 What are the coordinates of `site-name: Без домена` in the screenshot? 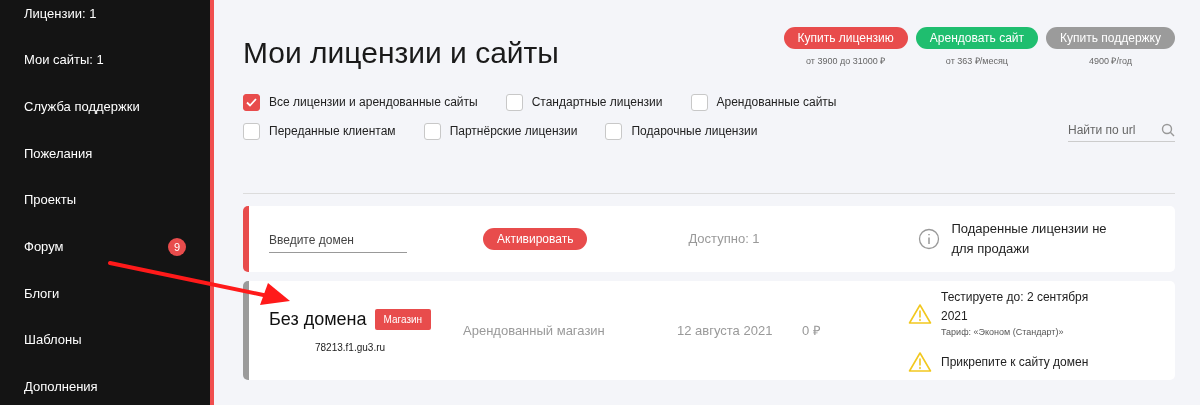 It's located at (318, 319).